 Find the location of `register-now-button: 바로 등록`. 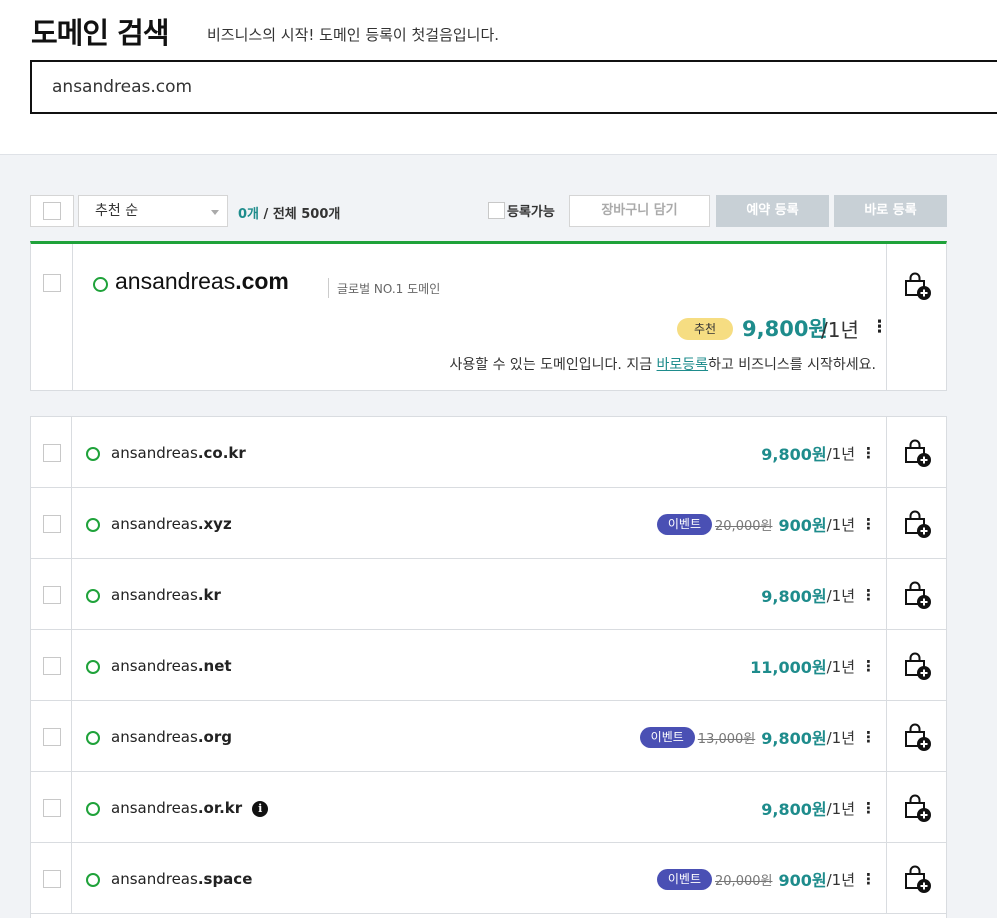

register-now-button: 바로 등록 is located at coordinates (890, 211).